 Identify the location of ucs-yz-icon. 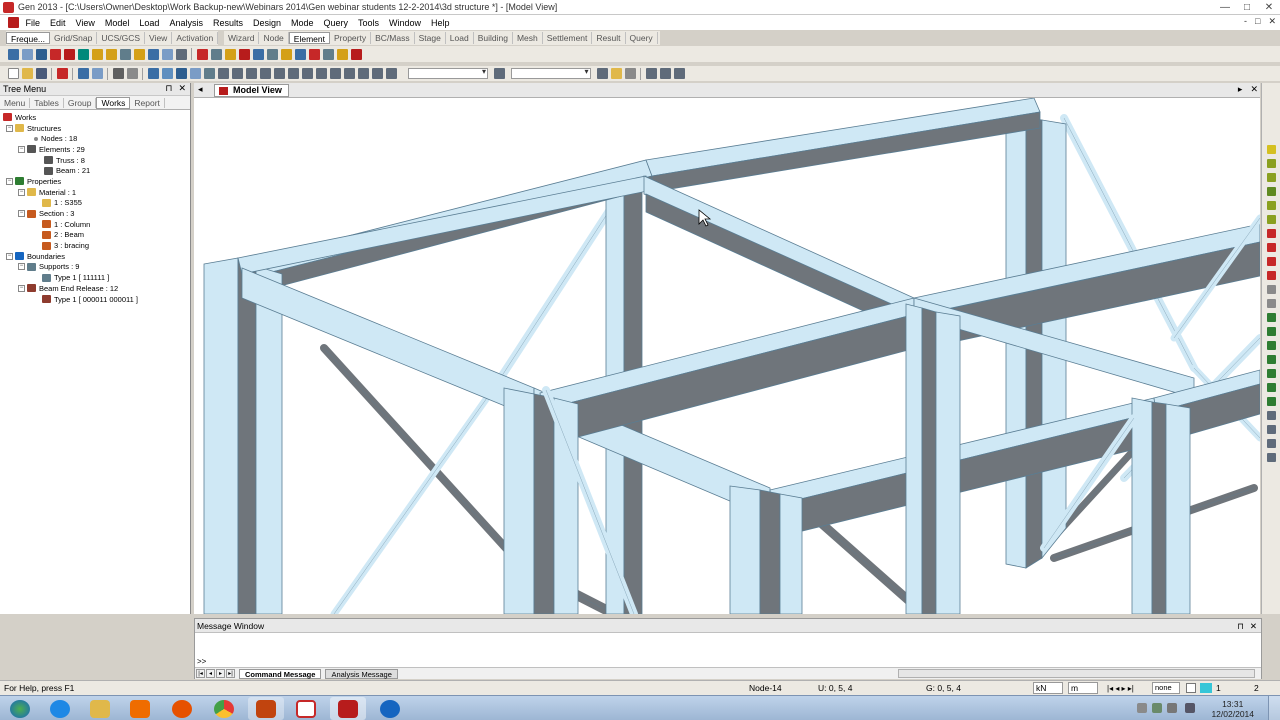
(1271, 331).